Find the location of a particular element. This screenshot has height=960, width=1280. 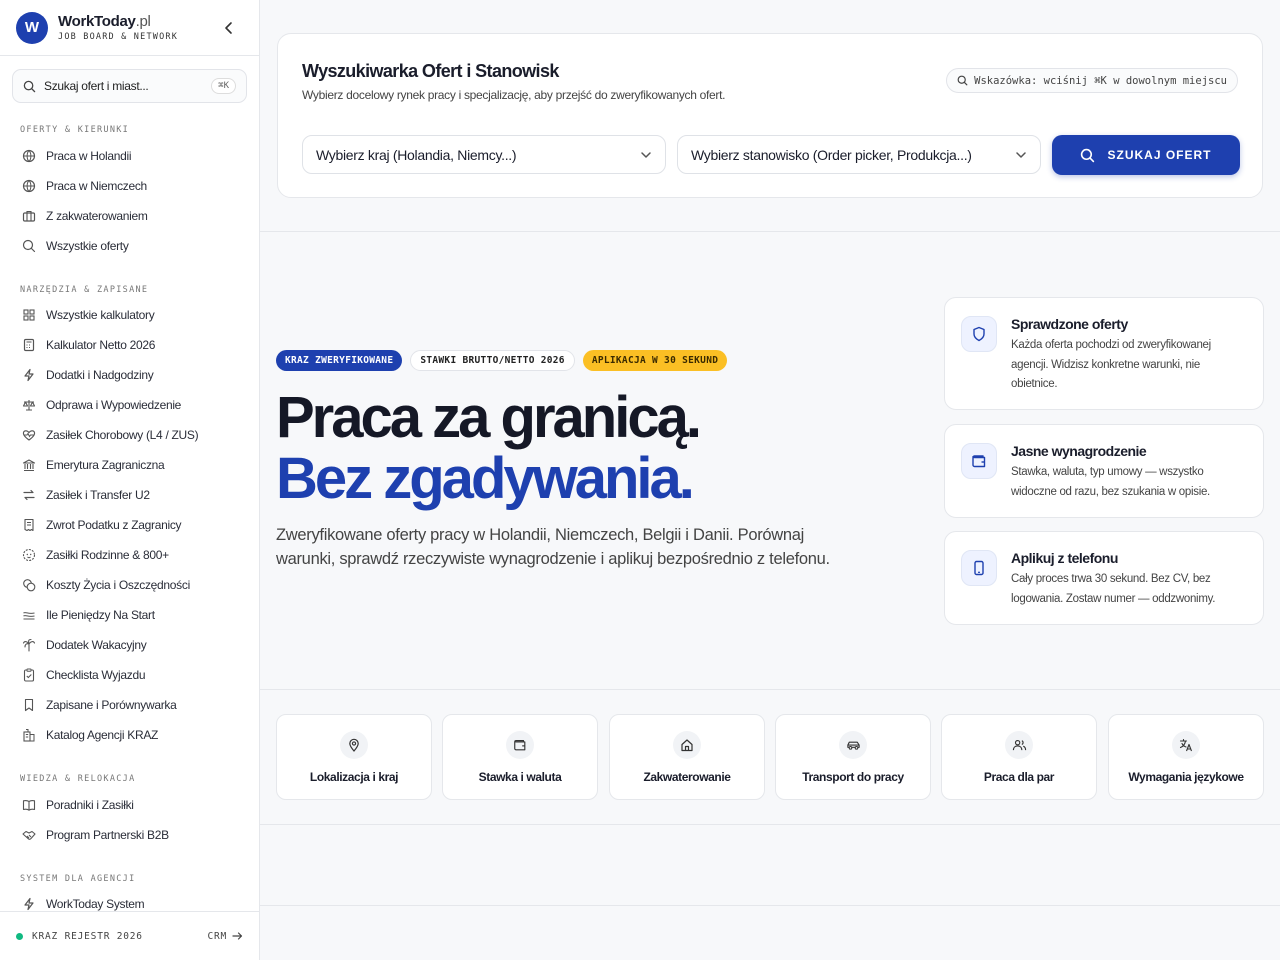

sidebar-item-accommodation: Z zakwaterowaniem is located at coordinates (130, 216).